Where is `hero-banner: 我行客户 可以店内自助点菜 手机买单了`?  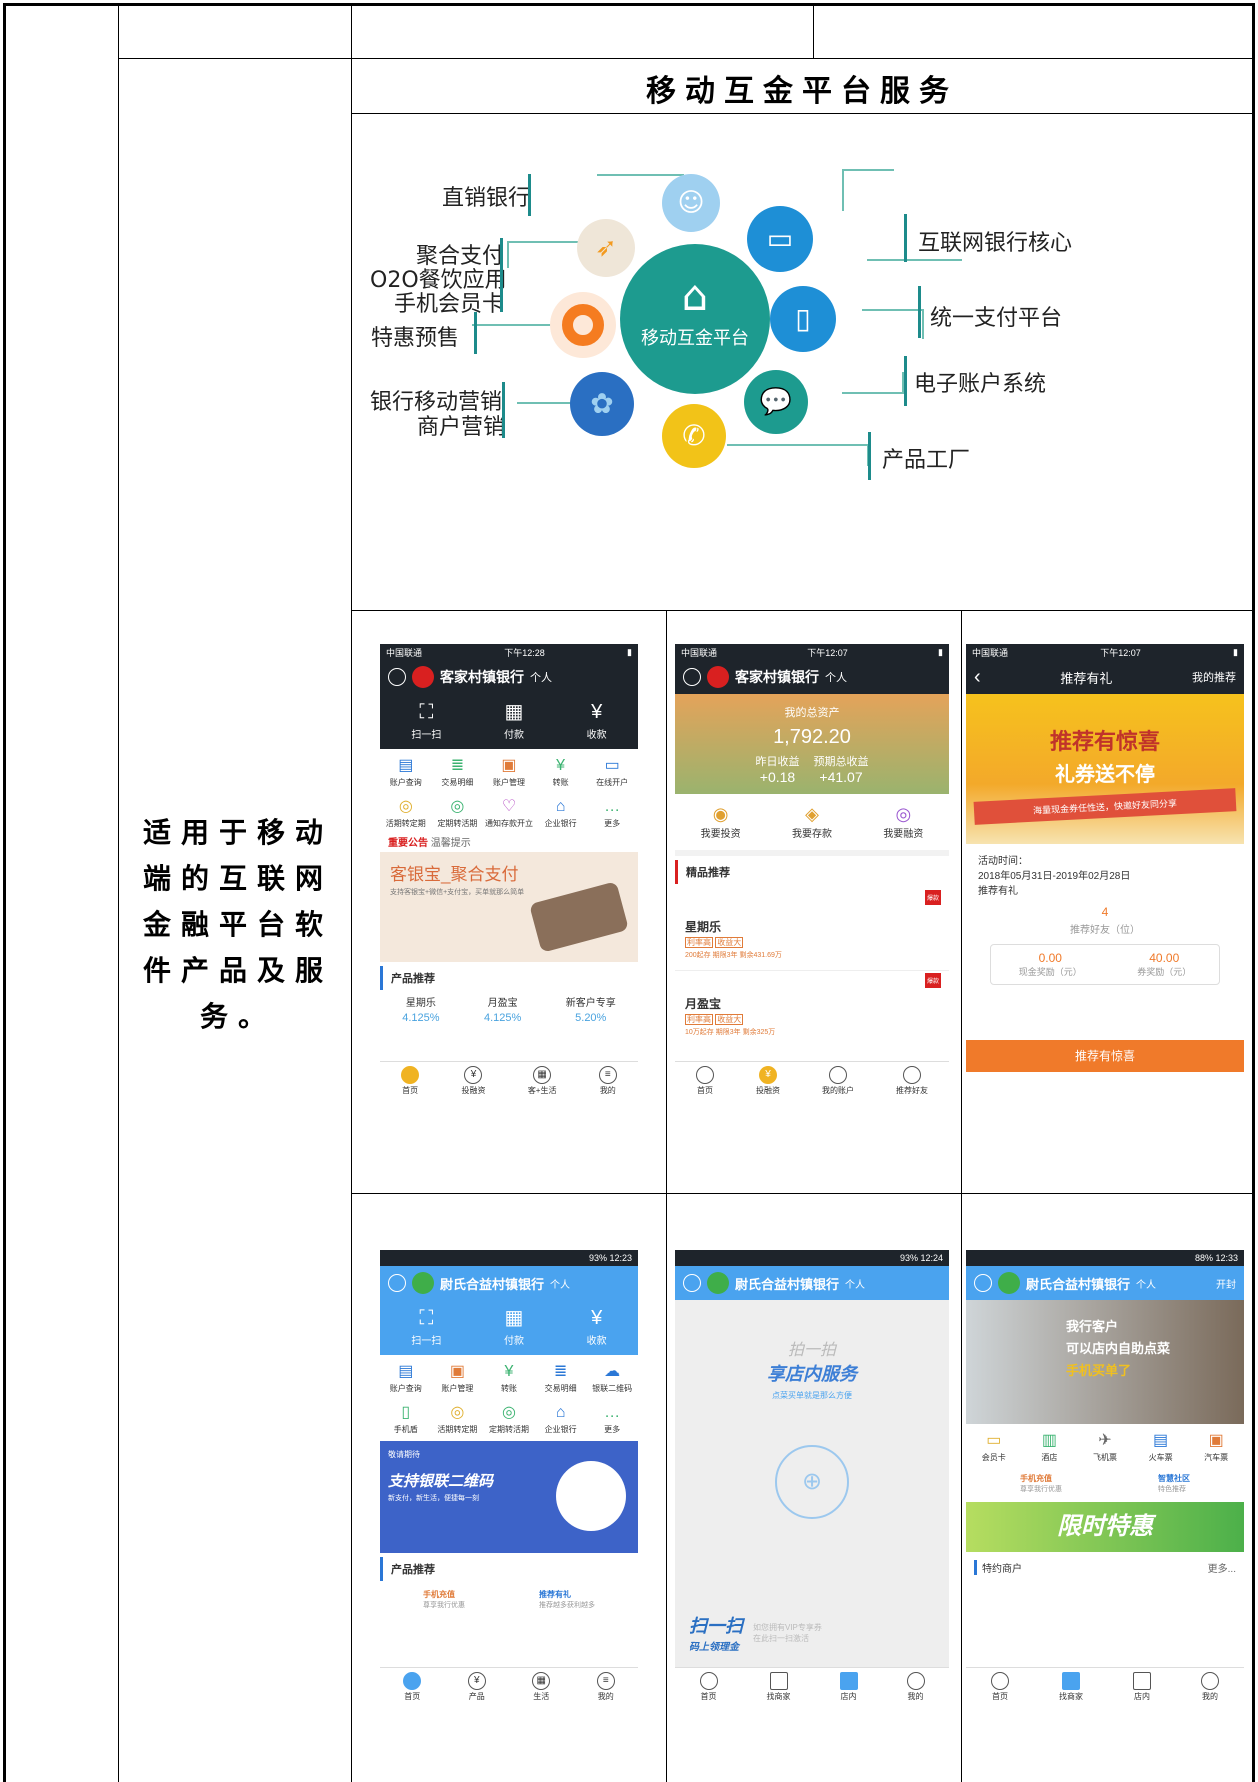
hero-banner: 我行客户 可以店内自助点菜 手机买单了 is located at coordinates (1105, 1362).